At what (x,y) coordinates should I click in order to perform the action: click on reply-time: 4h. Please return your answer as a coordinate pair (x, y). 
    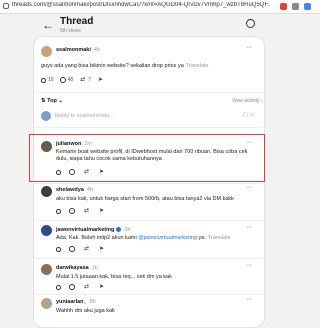
    Looking at the image, I should click on (89, 190).